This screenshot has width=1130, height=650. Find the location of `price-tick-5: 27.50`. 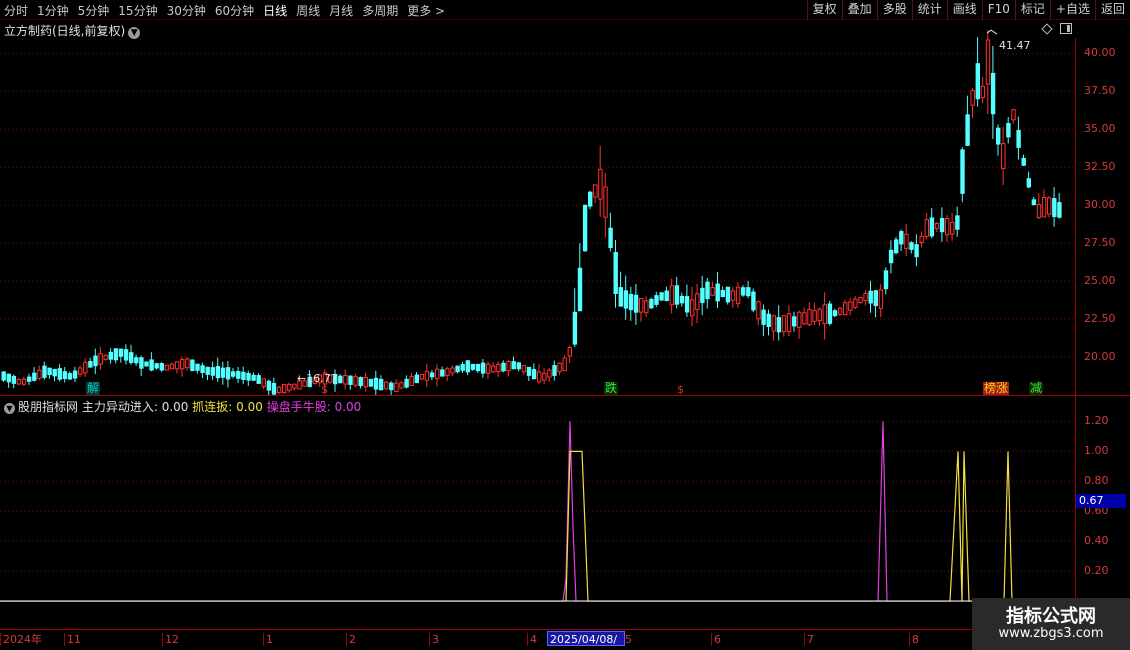

price-tick-5: 27.50 is located at coordinates (1100, 243).